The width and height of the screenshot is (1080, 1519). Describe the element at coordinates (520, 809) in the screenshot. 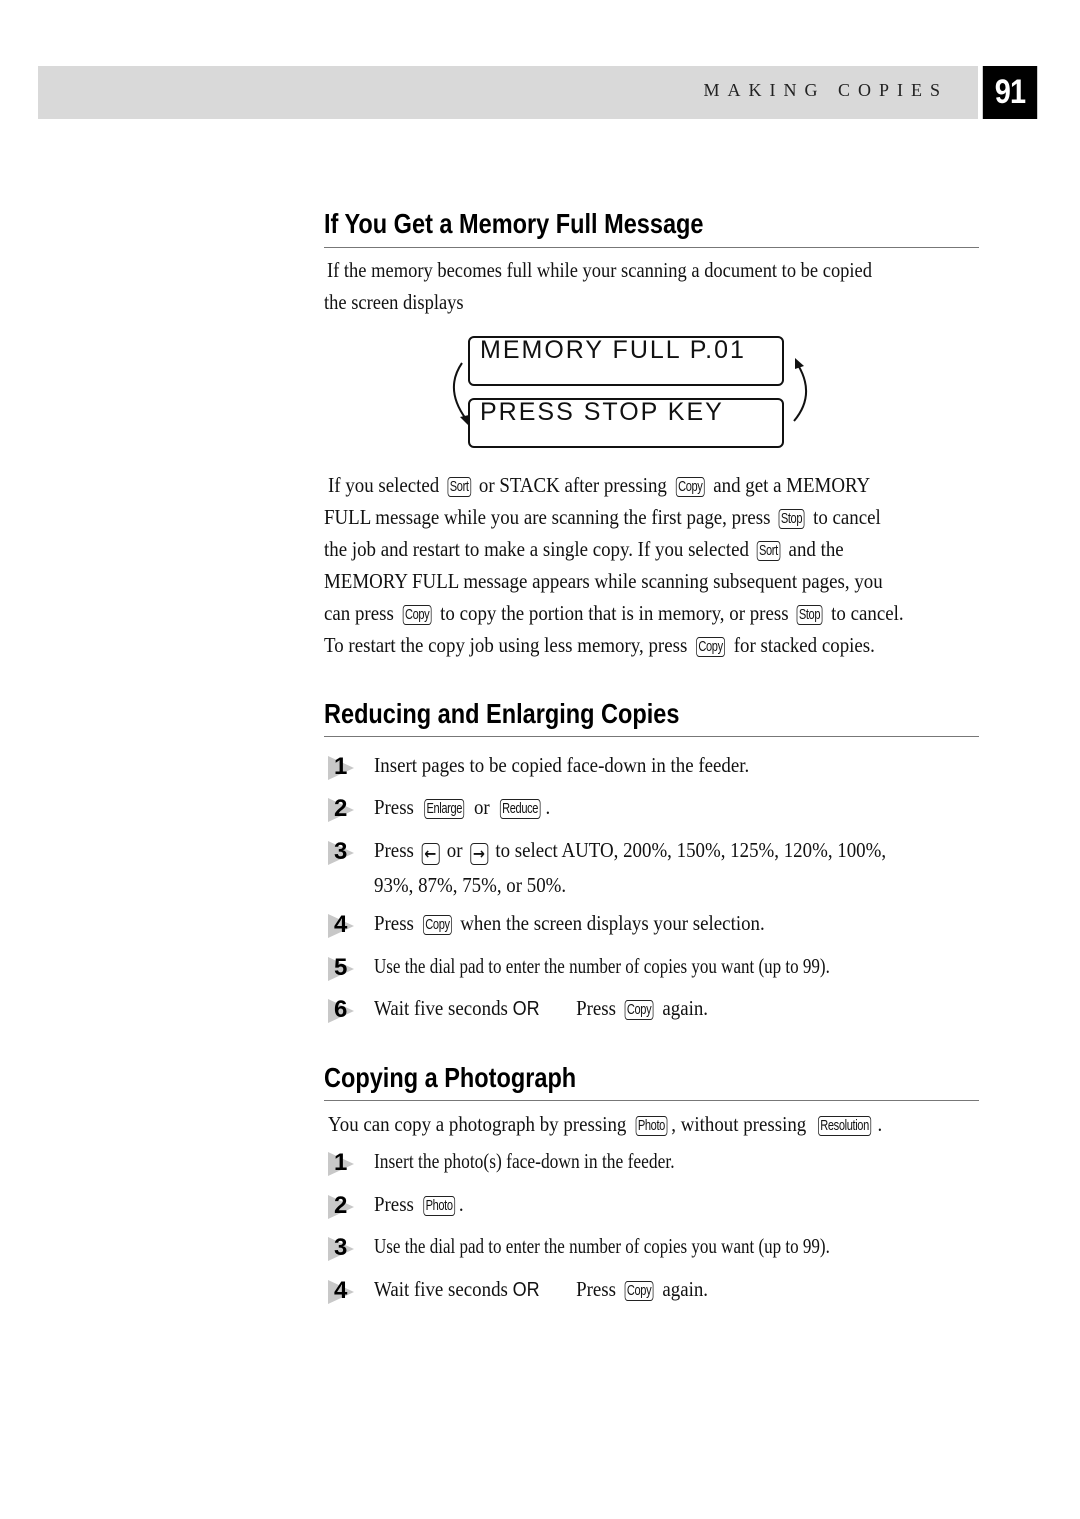

I see `reduce-key: Reduce` at that location.